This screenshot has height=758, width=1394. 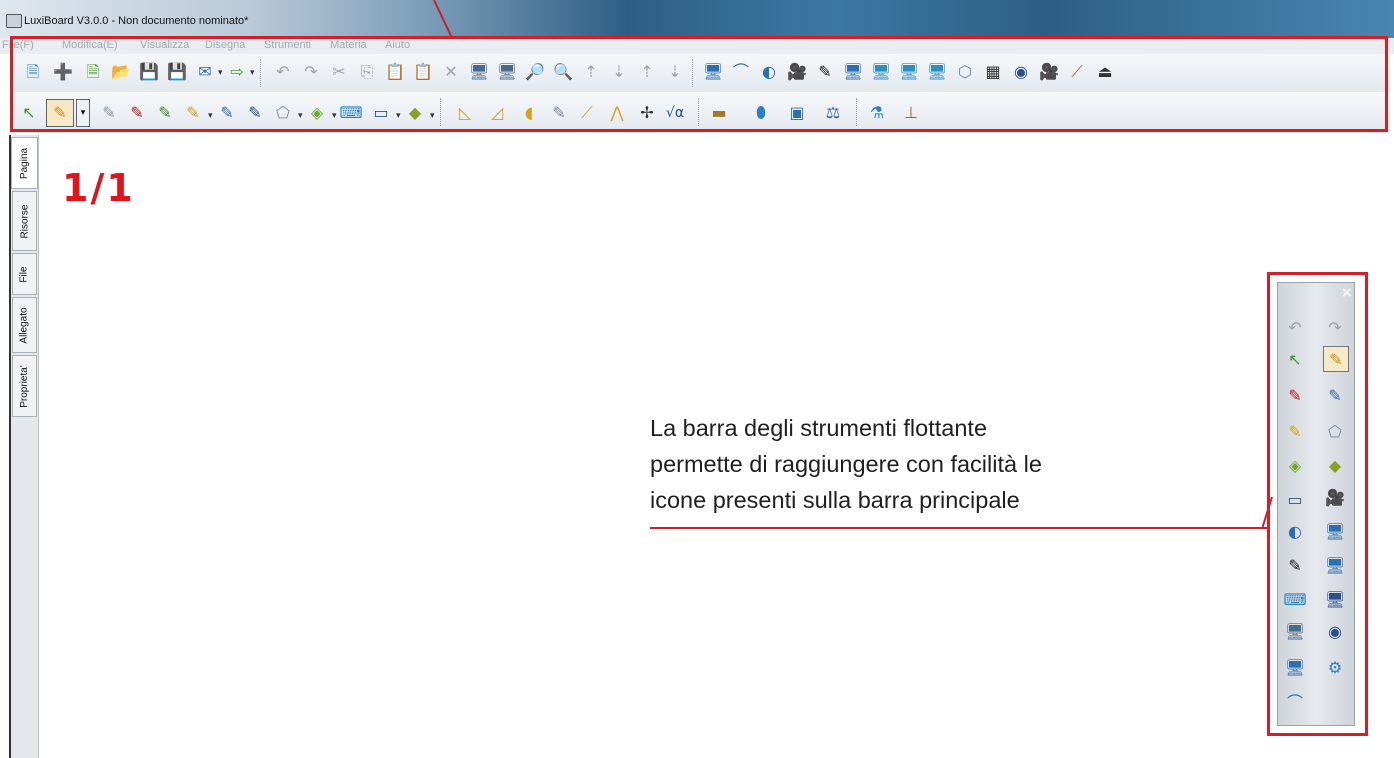 What do you see at coordinates (193, 113) in the screenshot?
I see `rainbow-pen-icon: ✎` at bounding box center [193, 113].